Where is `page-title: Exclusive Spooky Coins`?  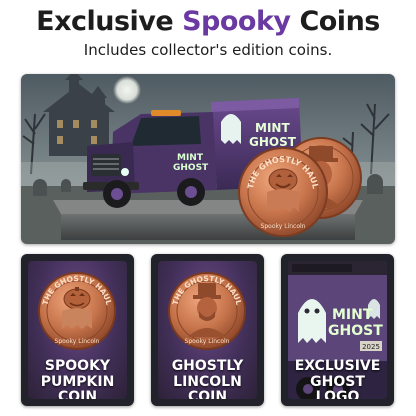 page-title: Exclusive Spooky Coins is located at coordinates (208, 22).